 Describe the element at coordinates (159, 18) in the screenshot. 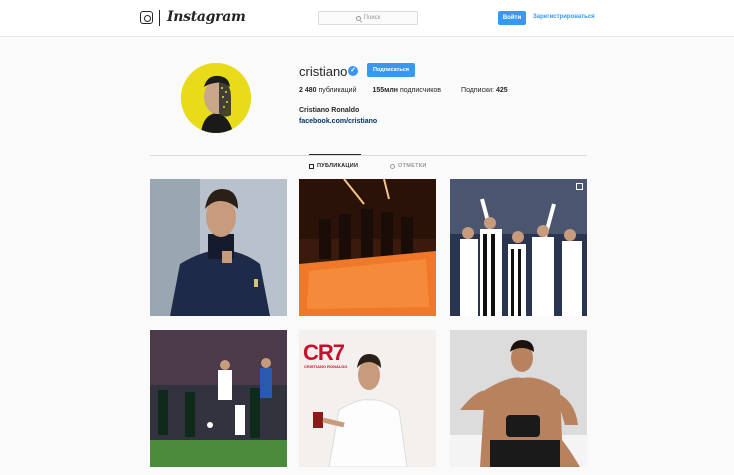

I see `logo-divider` at that location.